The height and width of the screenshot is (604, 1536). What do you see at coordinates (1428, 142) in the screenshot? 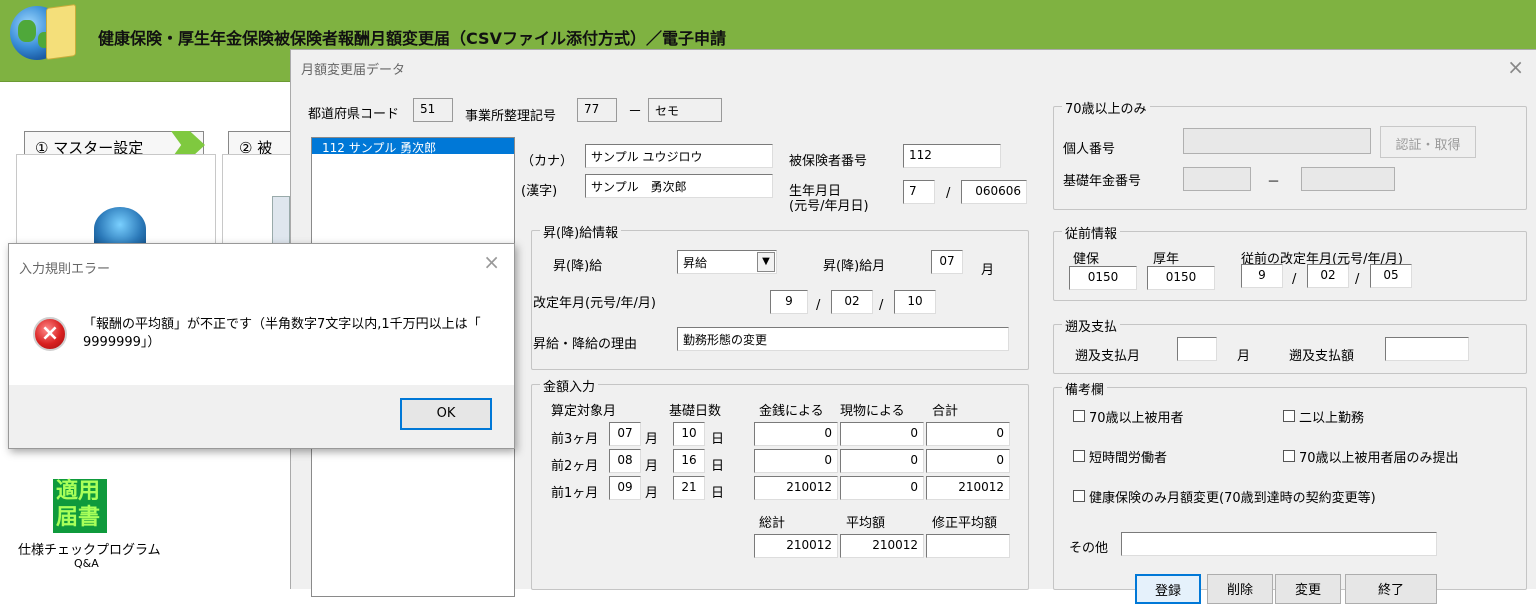
I see `auth-acquire-button: 認証・取得` at bounding box center [1428, 142].